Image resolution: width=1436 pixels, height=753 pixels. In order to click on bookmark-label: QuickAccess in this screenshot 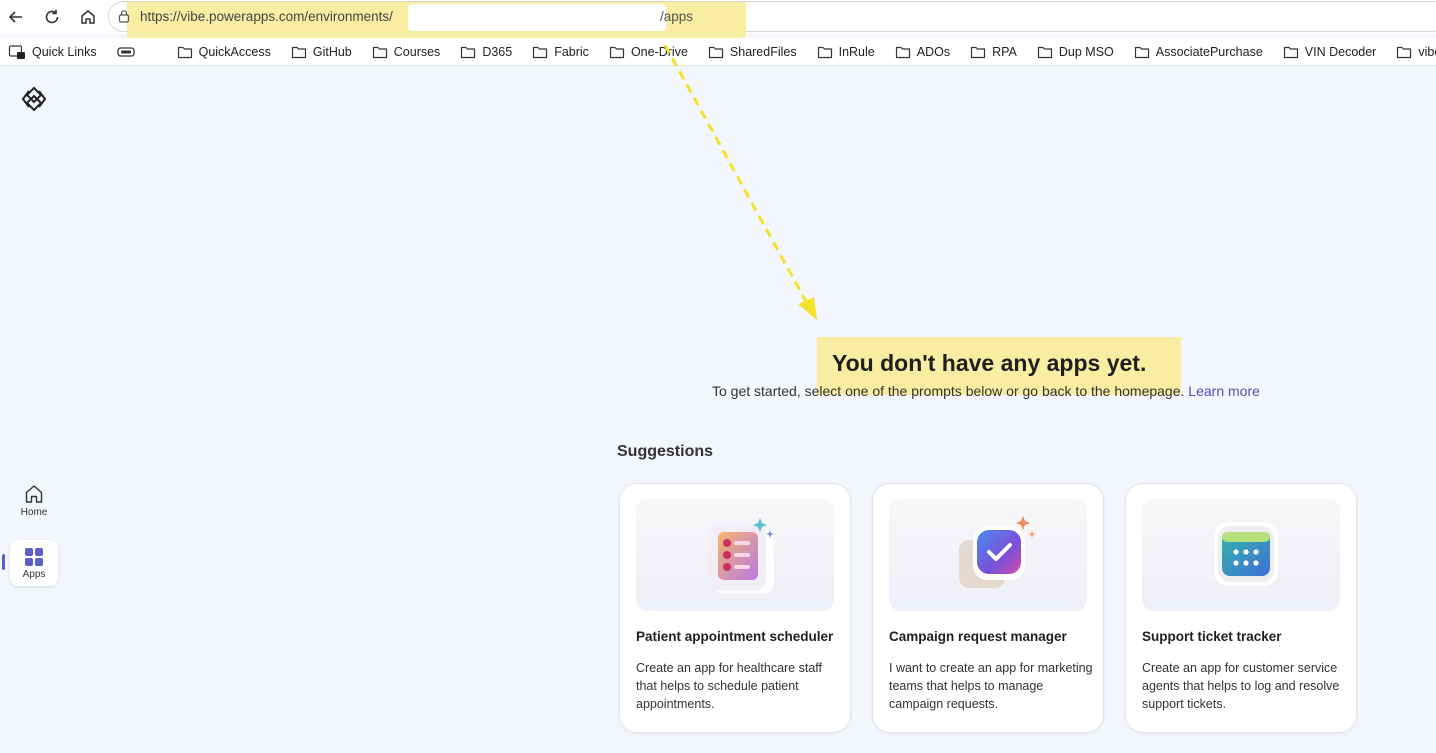, I will do `click(234, 51)`.